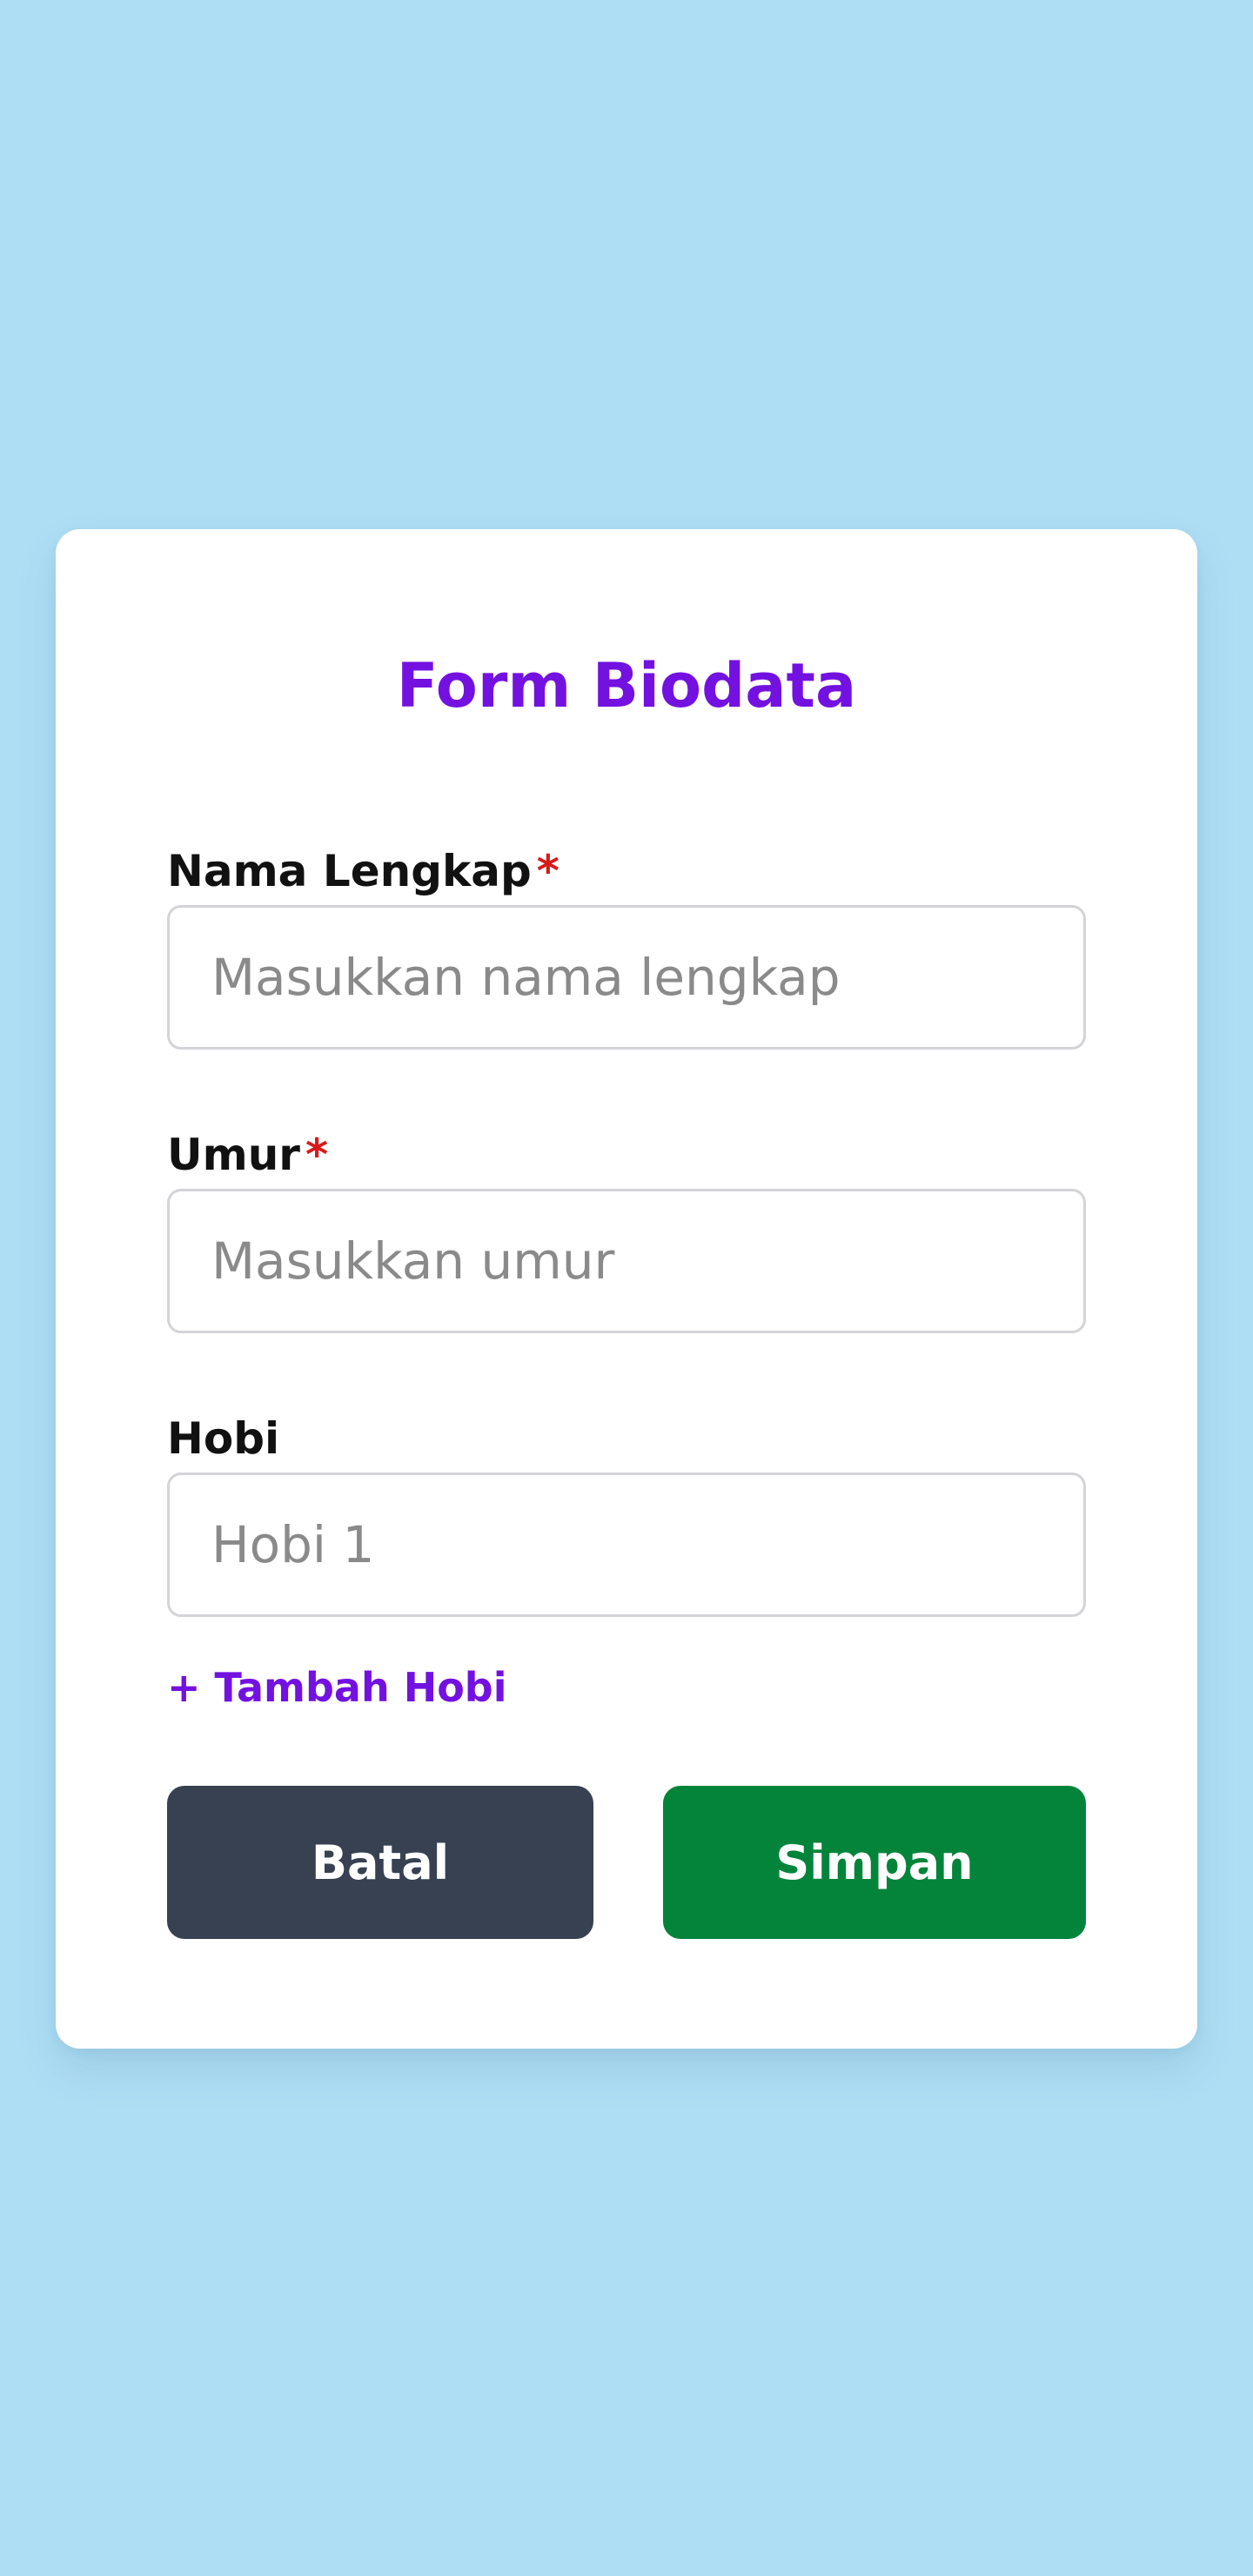 The image size is (1253, 2576). Describe the element at coordinates (874, 1862) in the screenshot. I see `save-button: Simpan` at that location.